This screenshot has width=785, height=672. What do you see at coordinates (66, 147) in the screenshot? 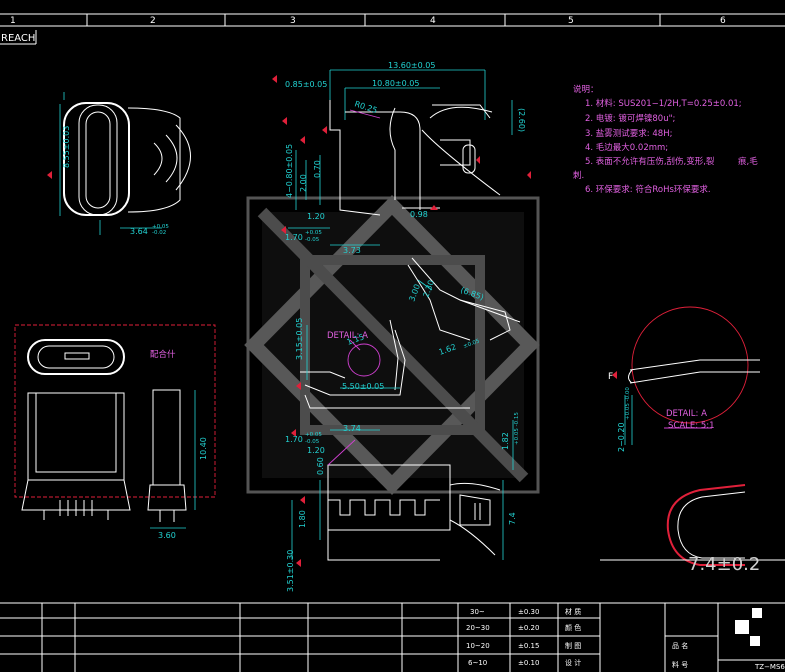
I see `dimension-label: 8.55±0.03` at bounding box center [66, 147].